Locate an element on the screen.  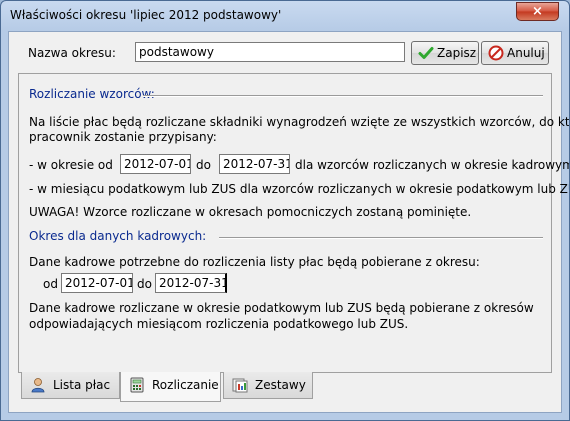
hr-from-label: od is located at coordinates (50, 284).